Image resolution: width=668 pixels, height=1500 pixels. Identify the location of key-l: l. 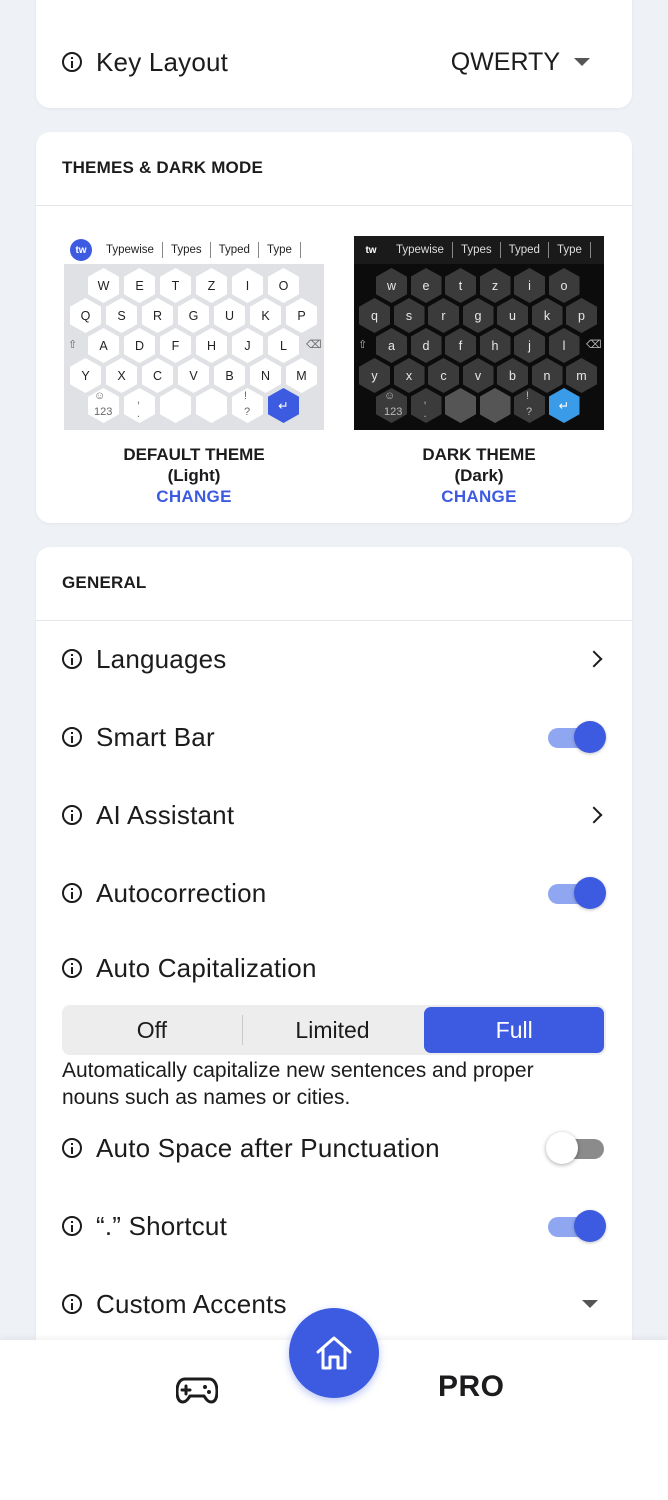
(564, 345).